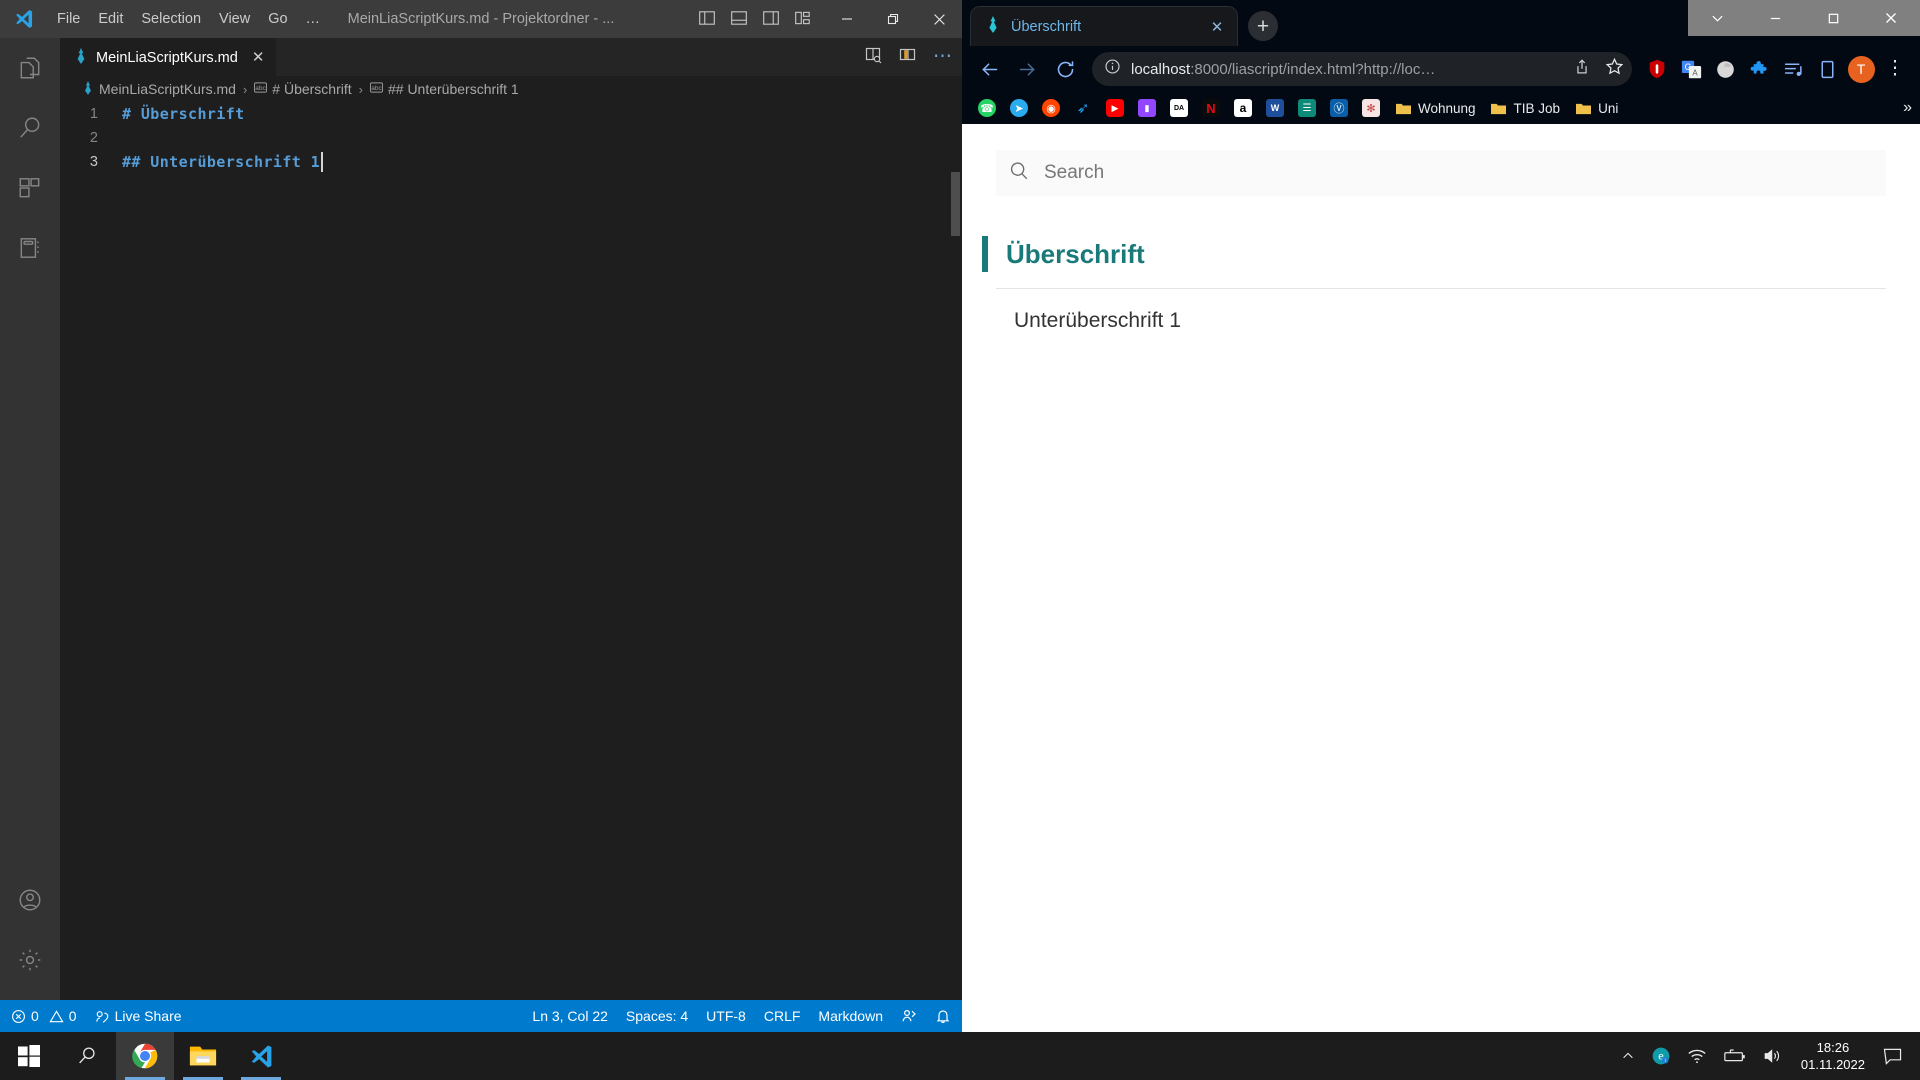  Describe the element at coordinates (261, 1056) in the screenshot. I see `taskbar-app-vscode` at that location.